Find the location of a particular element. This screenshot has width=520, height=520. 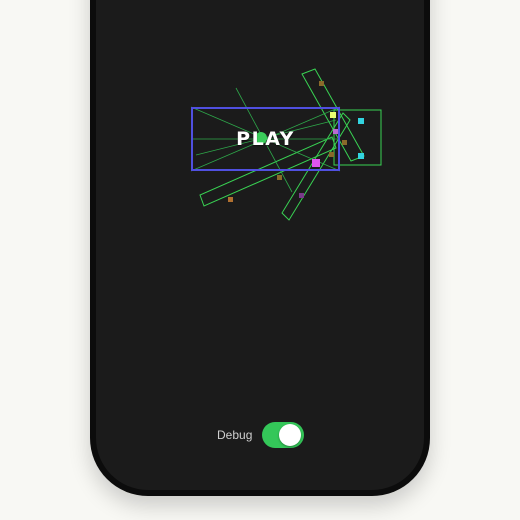

debug-toggle is located at coordinates (283, 435).